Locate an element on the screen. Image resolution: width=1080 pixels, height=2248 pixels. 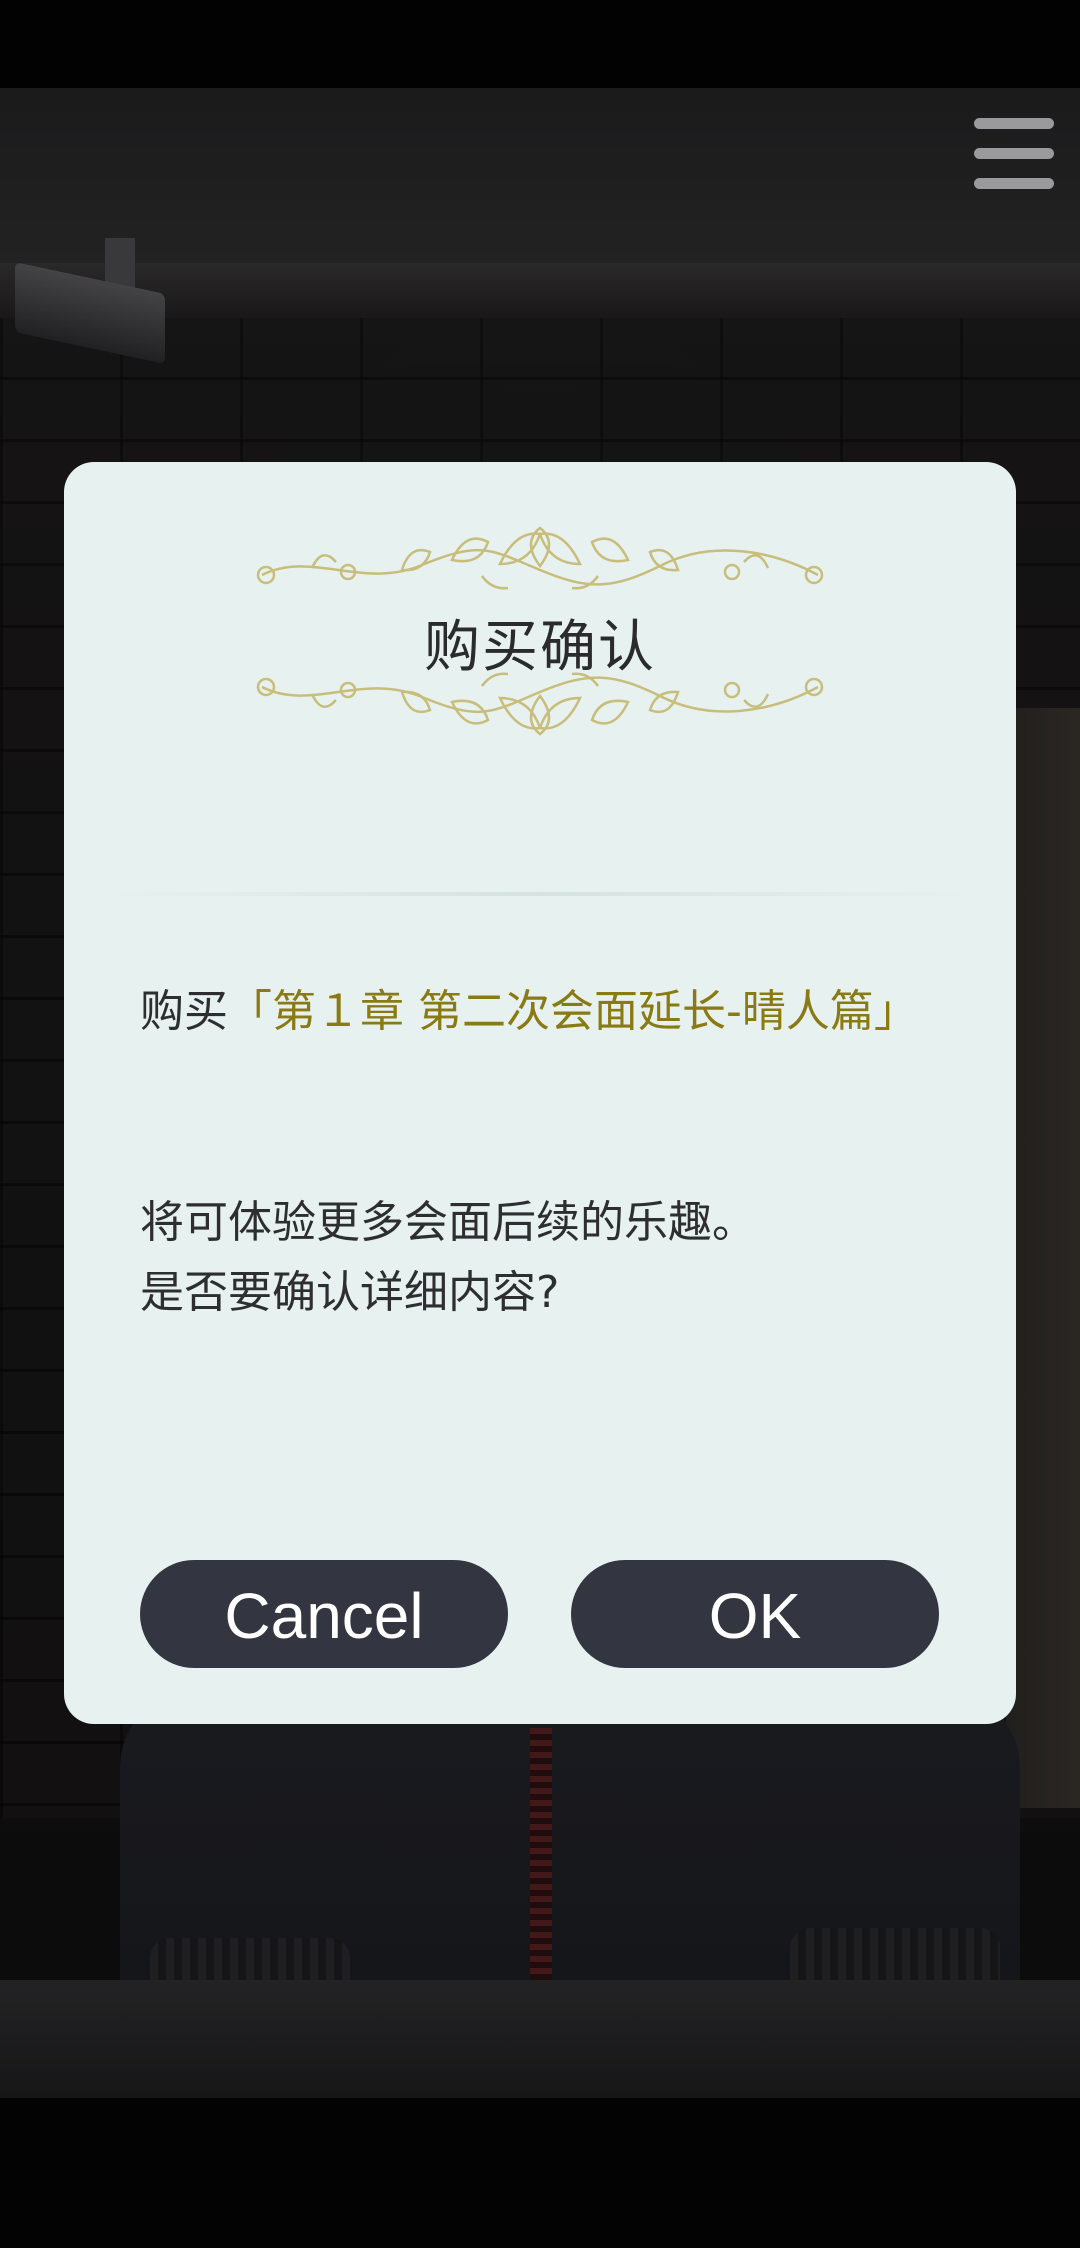
purchase-prefix: 购买 is located at coordinates (184, 1011).